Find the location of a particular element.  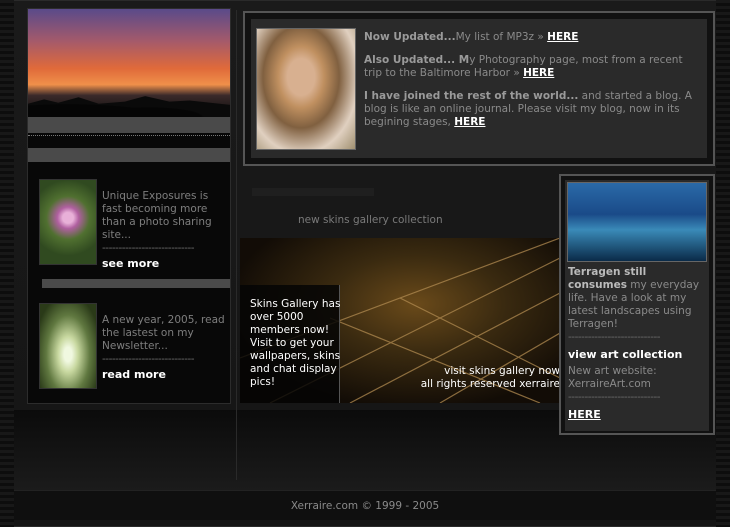

news-item: Now Updated...My list of MP3z » HERE is located at coordinates (531, 37).